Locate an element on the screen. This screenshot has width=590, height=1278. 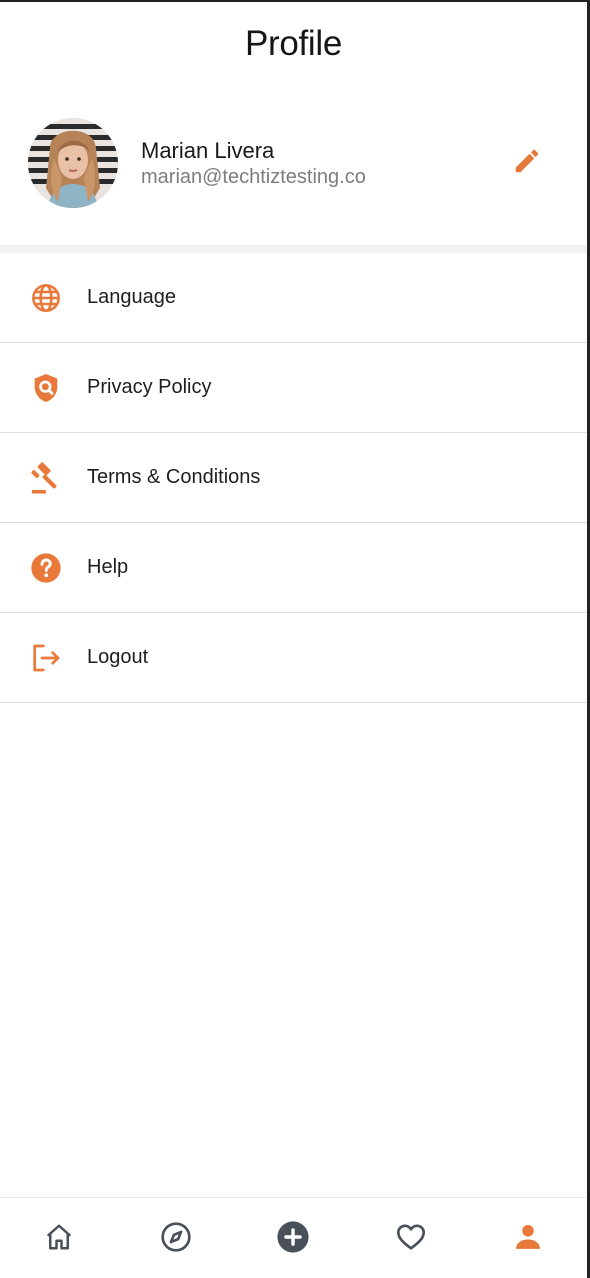
user-email: marian@techtiztesting.co is located at coordinates (253, 177).